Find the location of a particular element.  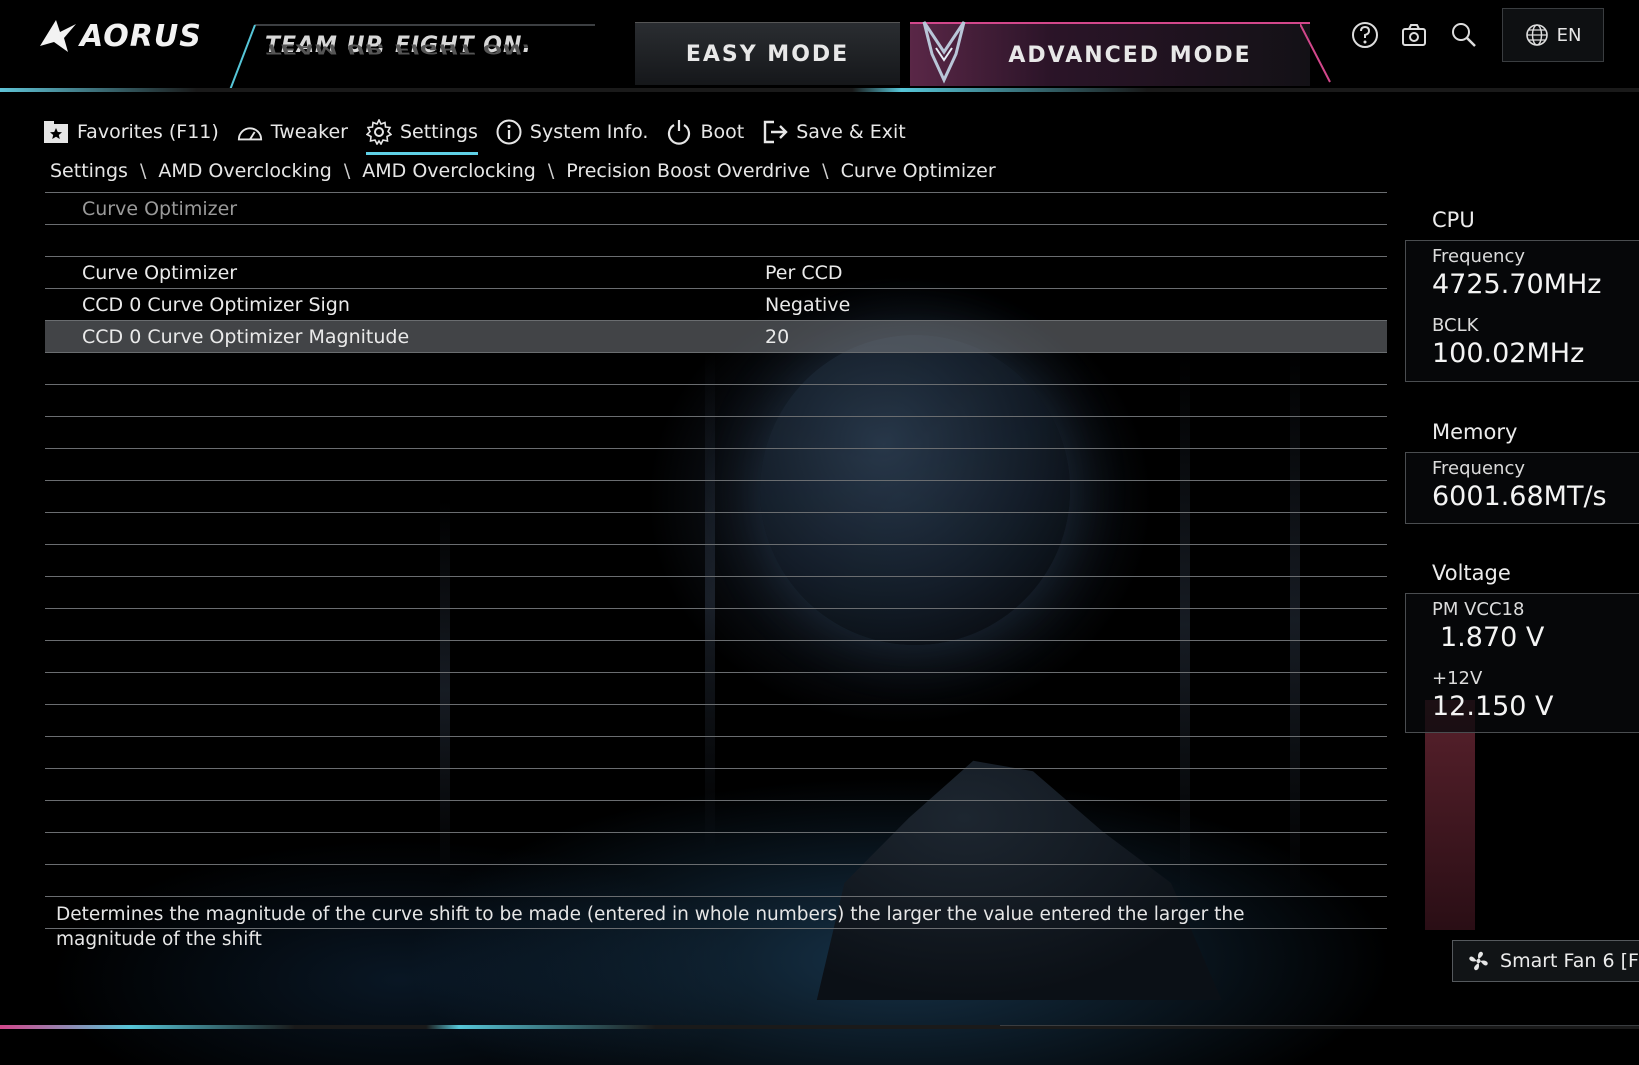

tab-boot-label: Boot is located at coordinates (722, 132).